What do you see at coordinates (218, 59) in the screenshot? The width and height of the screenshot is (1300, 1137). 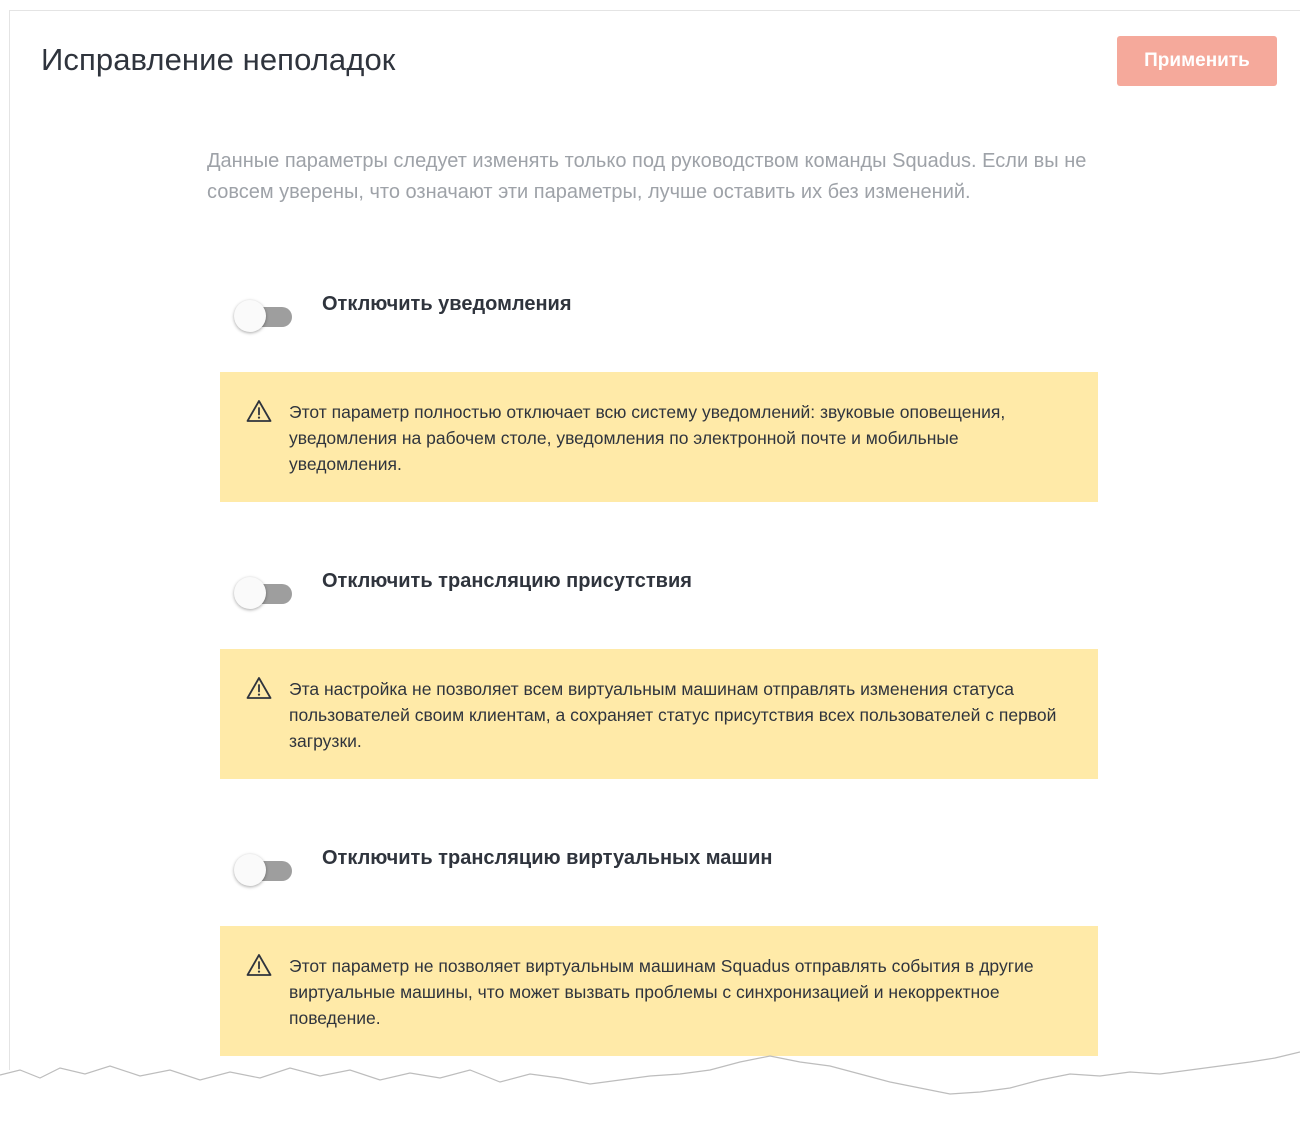 I see `page-title: Исправление неполадок` at bounding box center [218, 59].